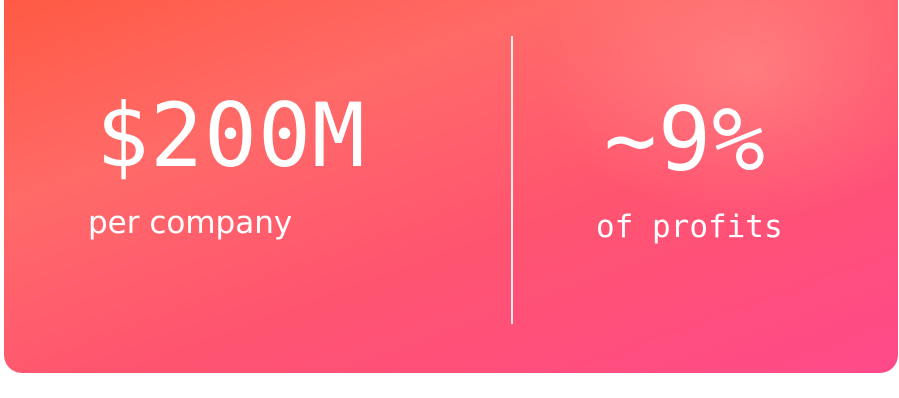 The width and height of the screenshot is (899, 398). I want to click on stat-divider, so click(512, 180).